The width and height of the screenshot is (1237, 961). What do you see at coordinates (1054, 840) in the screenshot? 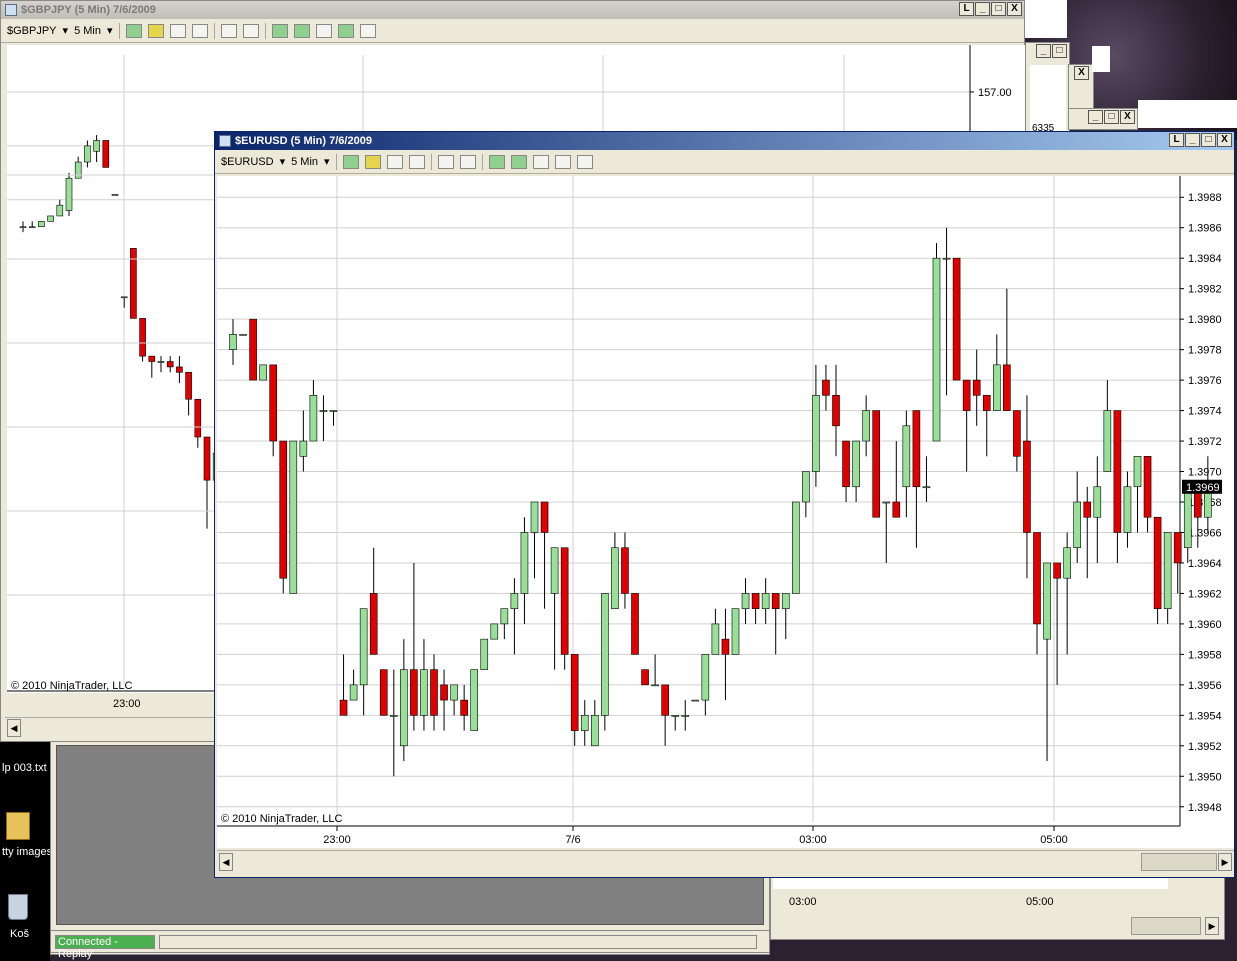
I see `x-tick-label: 05:00` at bounding box center [1054, 840].